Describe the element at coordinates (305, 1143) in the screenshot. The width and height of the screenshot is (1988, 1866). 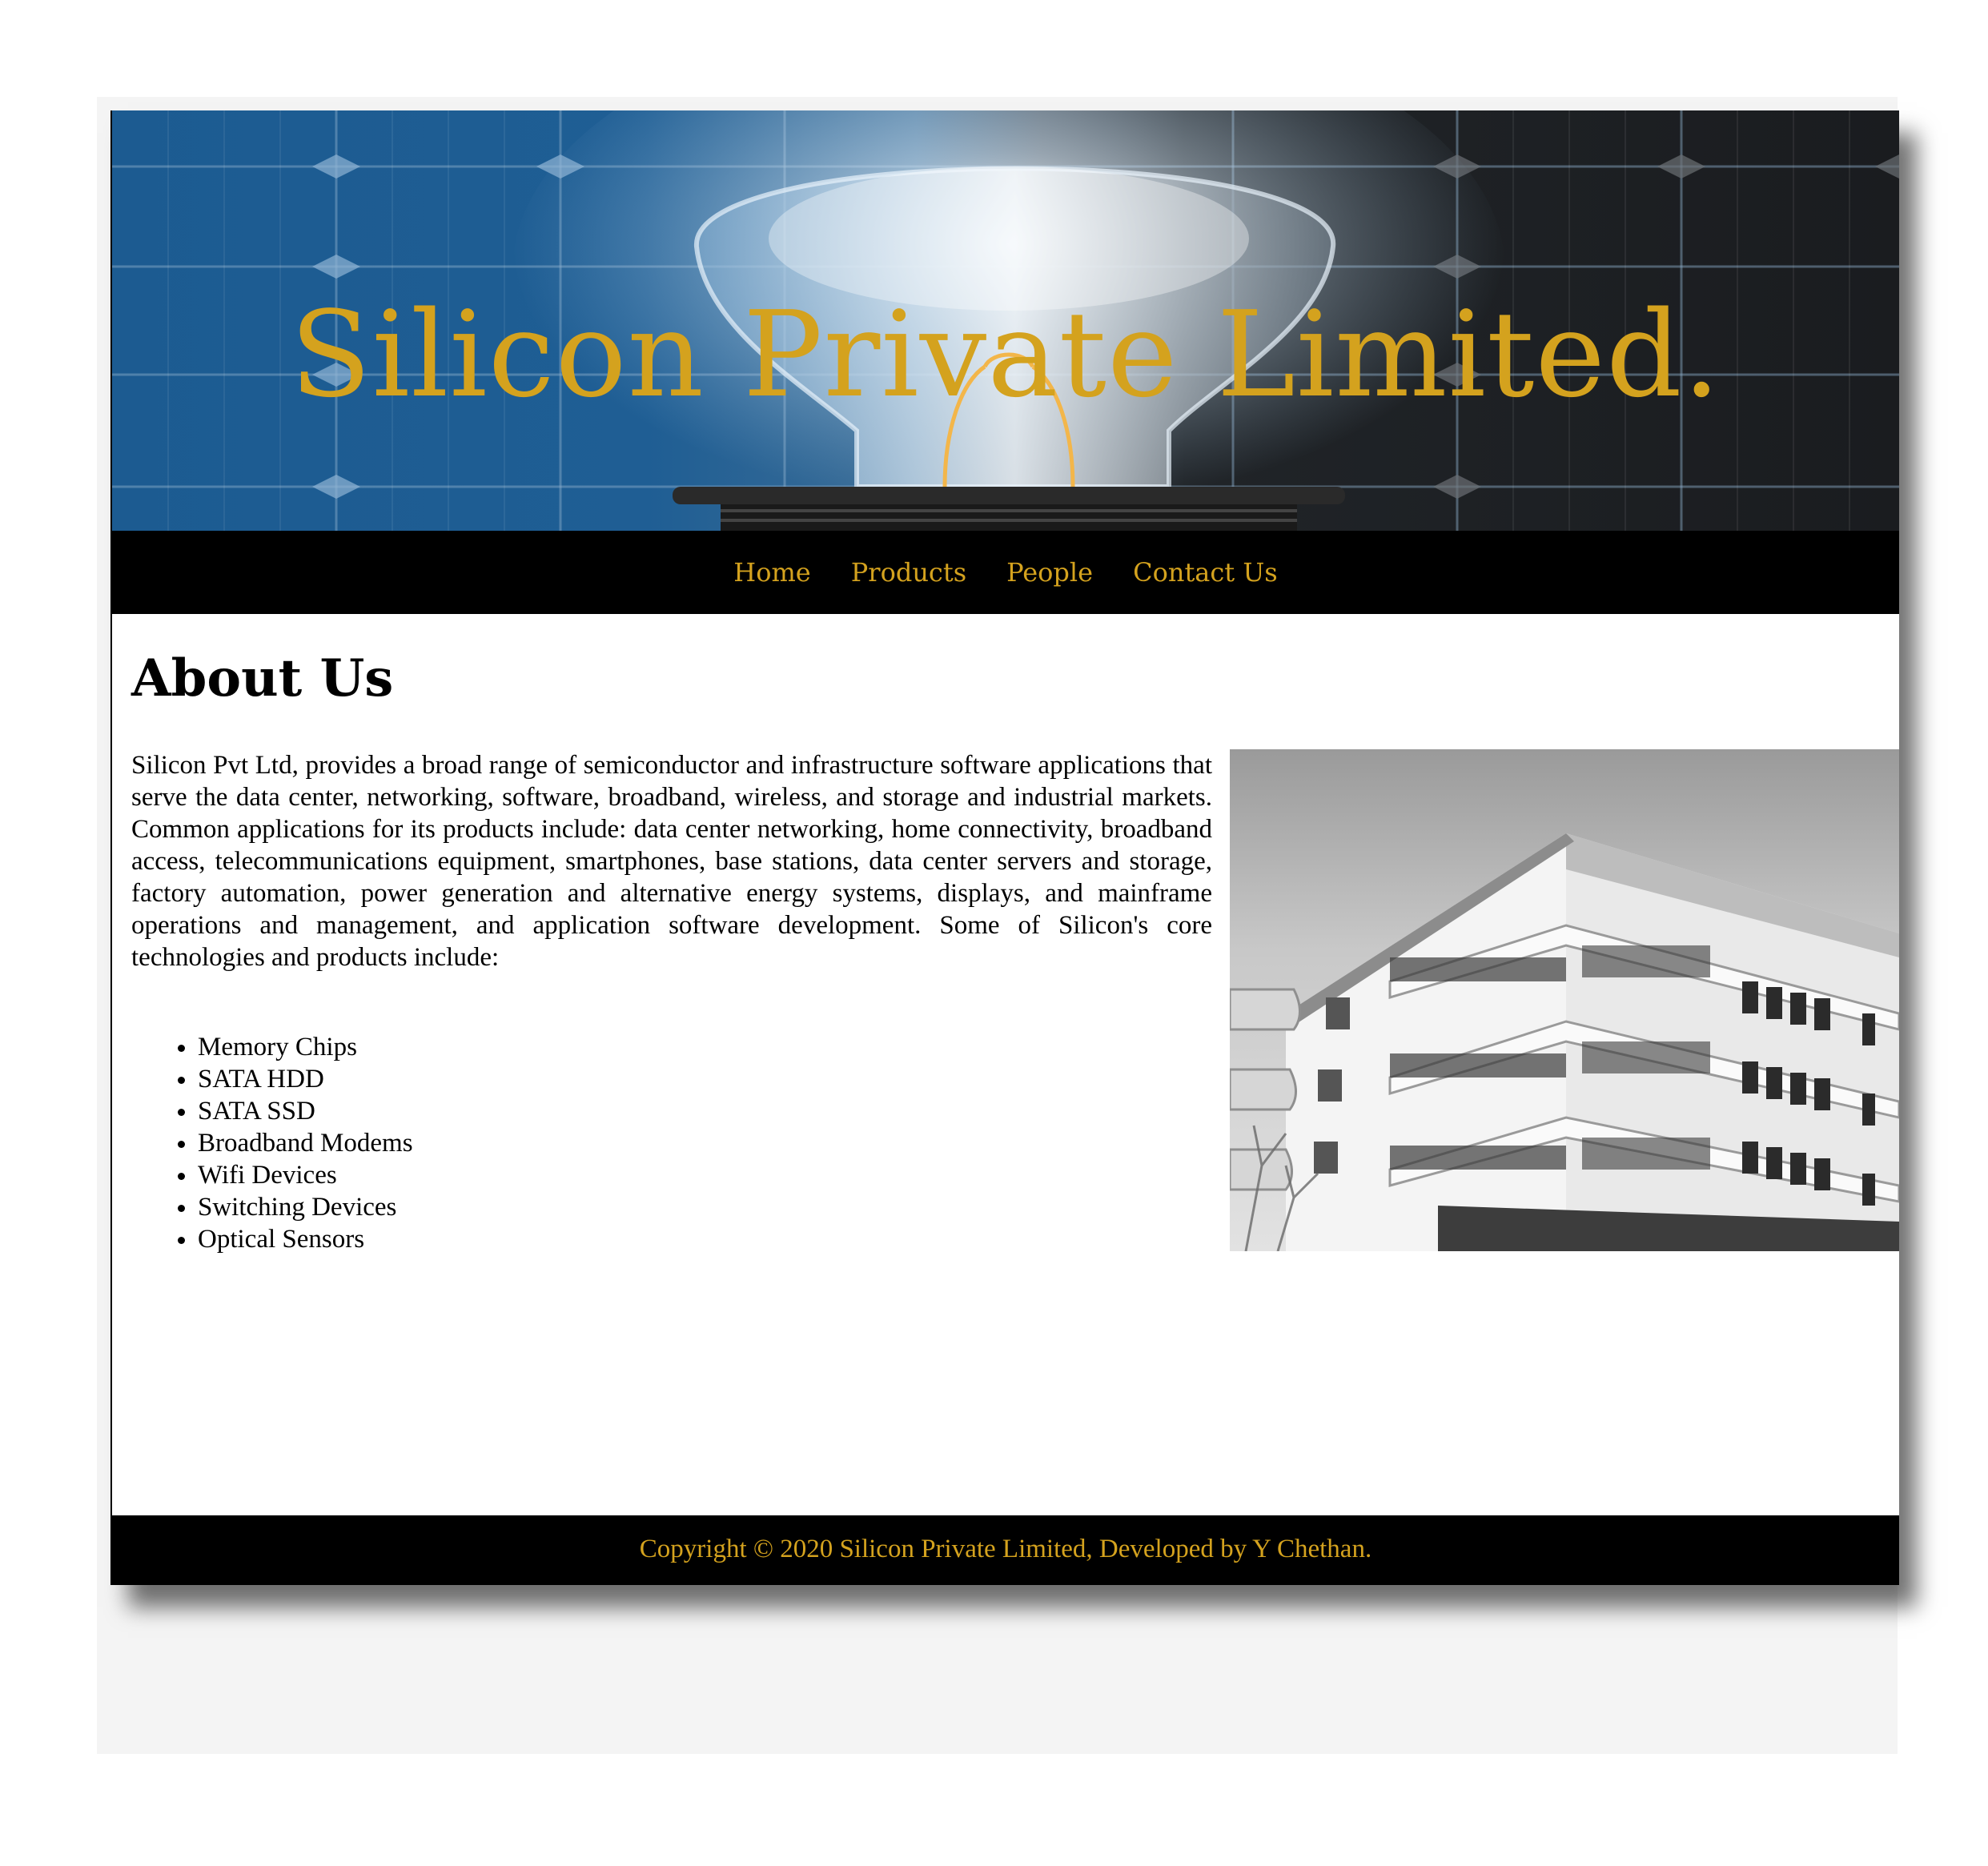
I see `list-item: Broadband Modems` at that location.